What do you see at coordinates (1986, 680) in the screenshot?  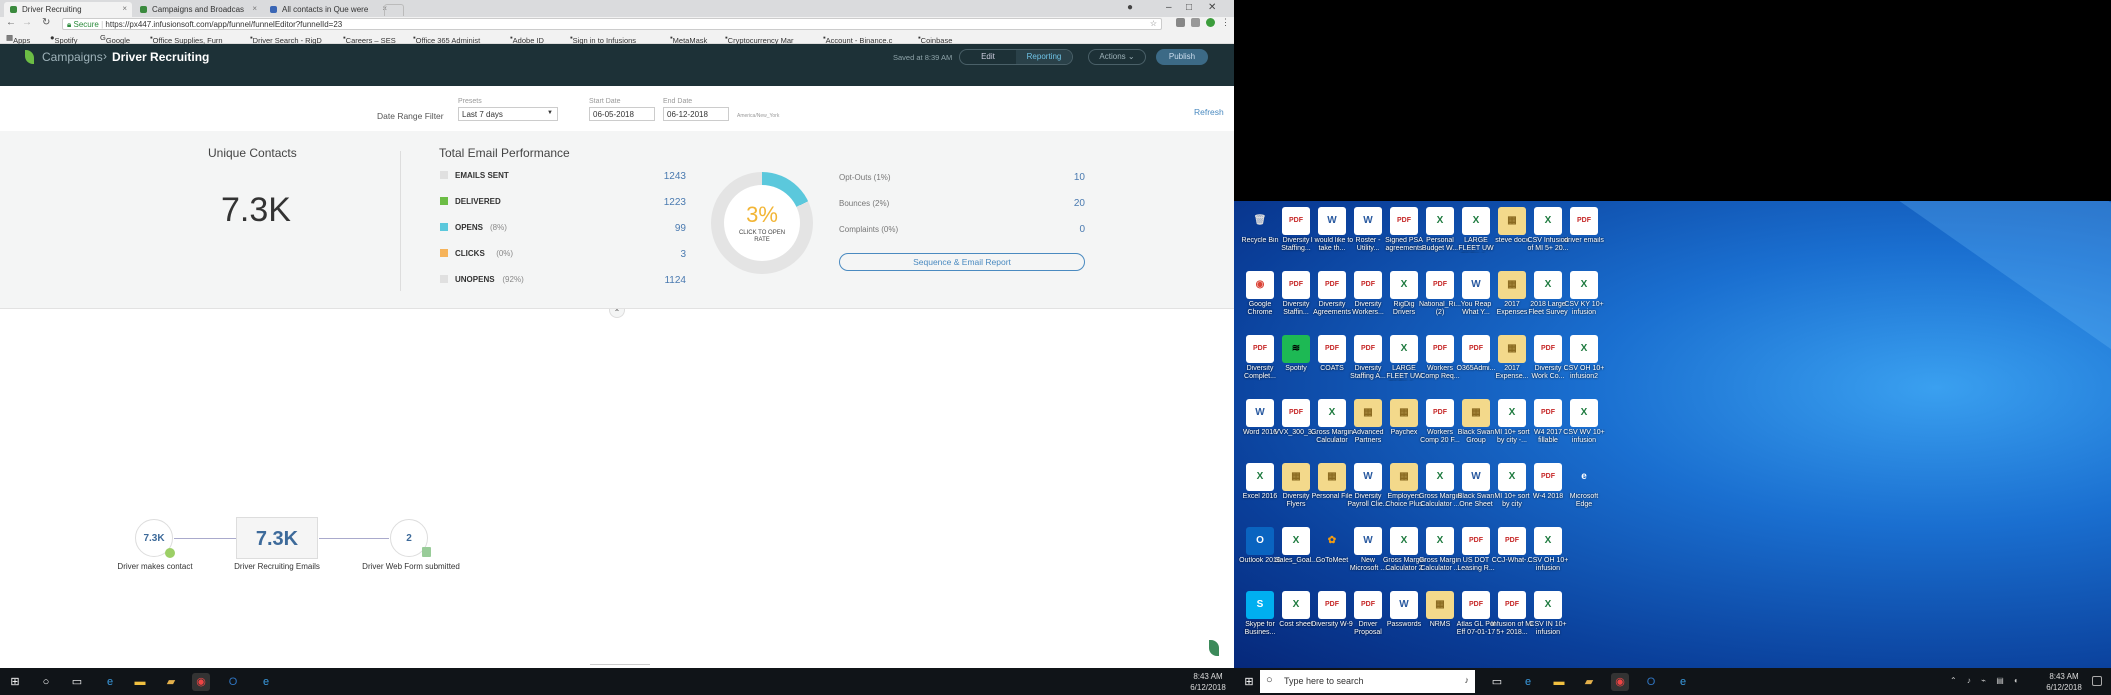 I see `system-tray-icons: ⌃ ♪ ⌁ ▤ ◐` at bounding box center [1986, 680].